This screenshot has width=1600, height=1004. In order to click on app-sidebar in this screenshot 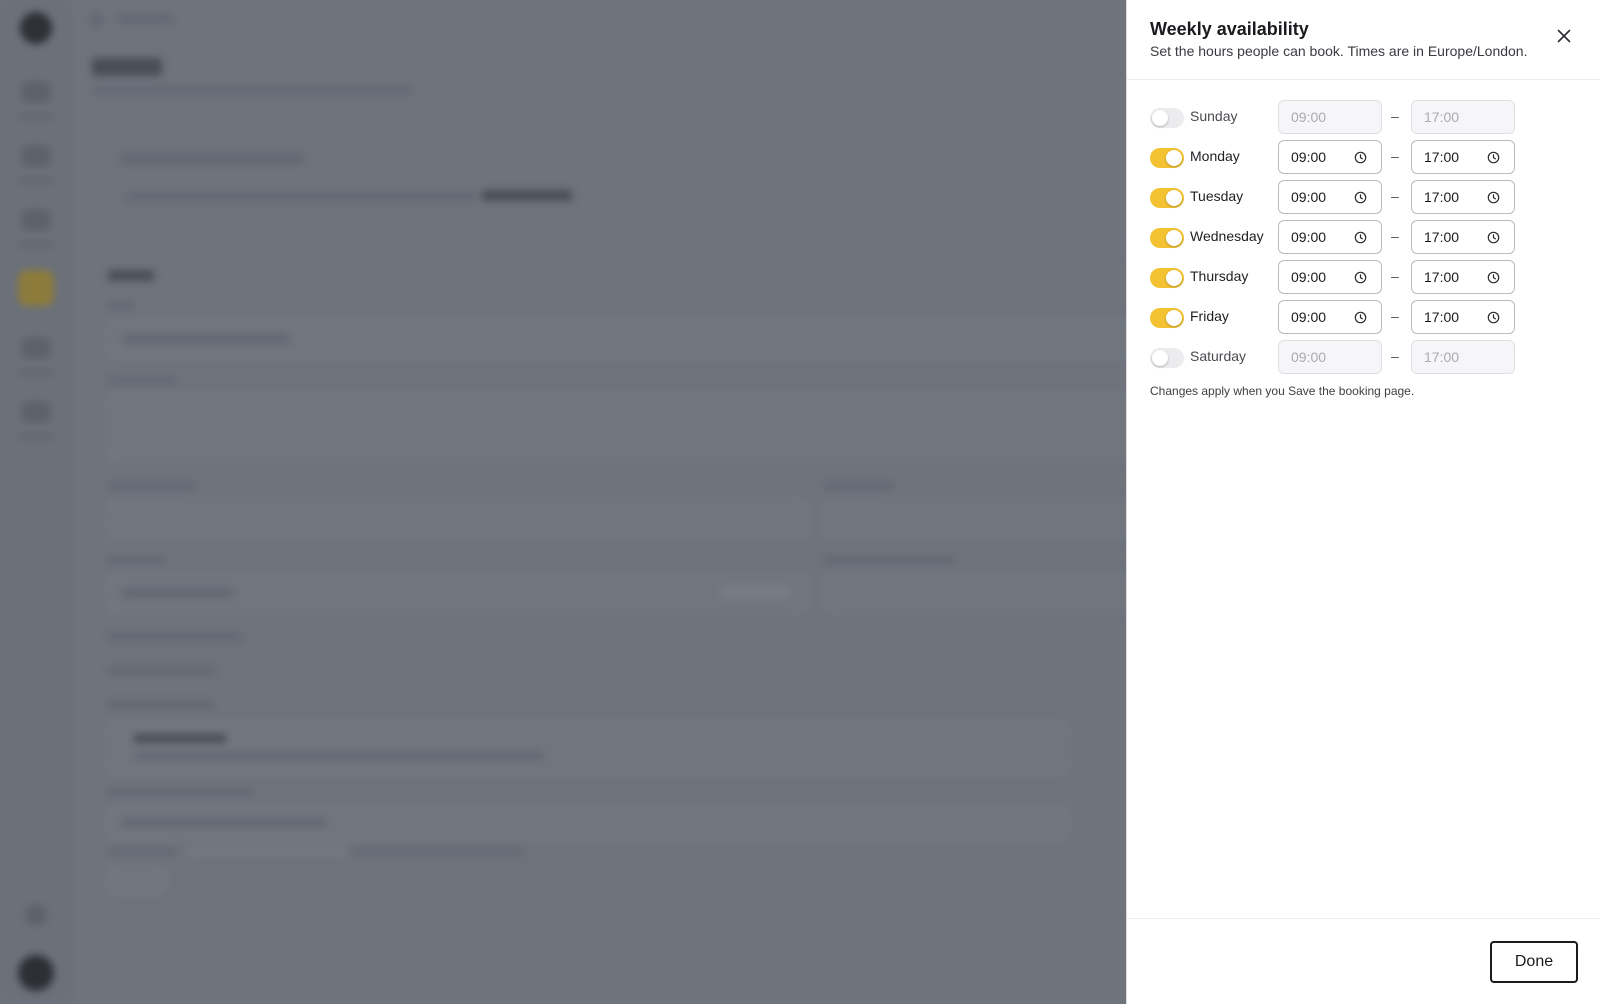, I will do `click(36, 502)`.